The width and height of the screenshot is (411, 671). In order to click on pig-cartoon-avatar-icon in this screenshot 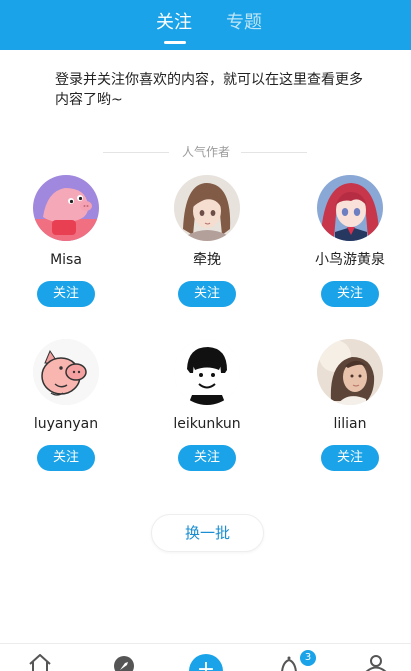, I will do `click(66, 372)`.